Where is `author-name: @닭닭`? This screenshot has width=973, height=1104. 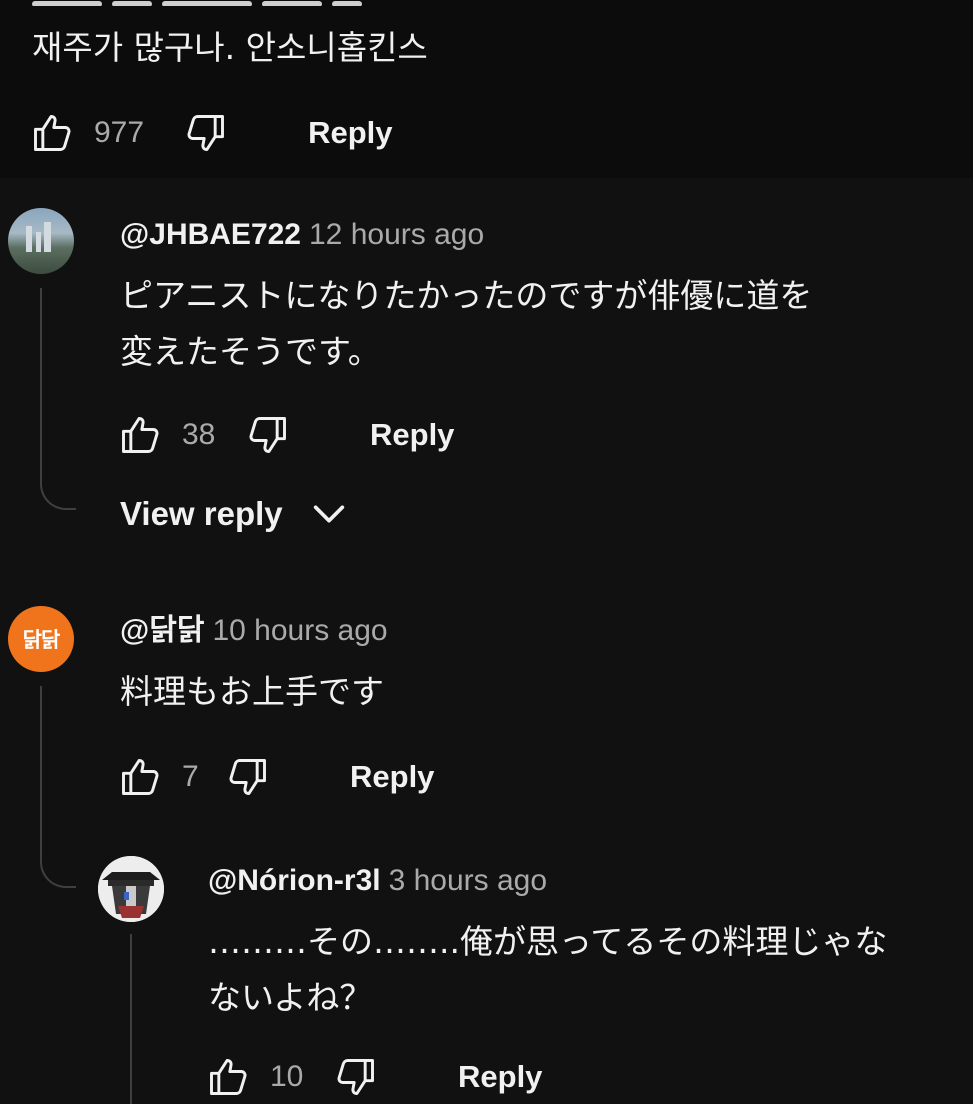
author-name: @닭닭 is located at coordinates (162, 630).